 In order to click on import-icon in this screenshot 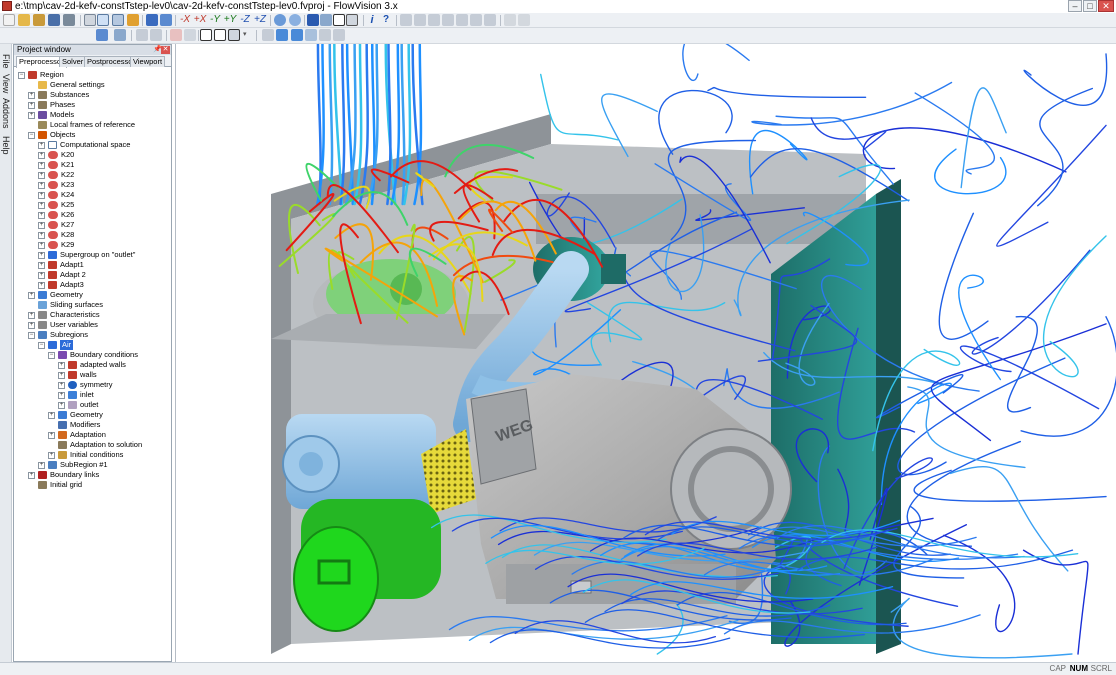, I will do `click(142, 35)`.